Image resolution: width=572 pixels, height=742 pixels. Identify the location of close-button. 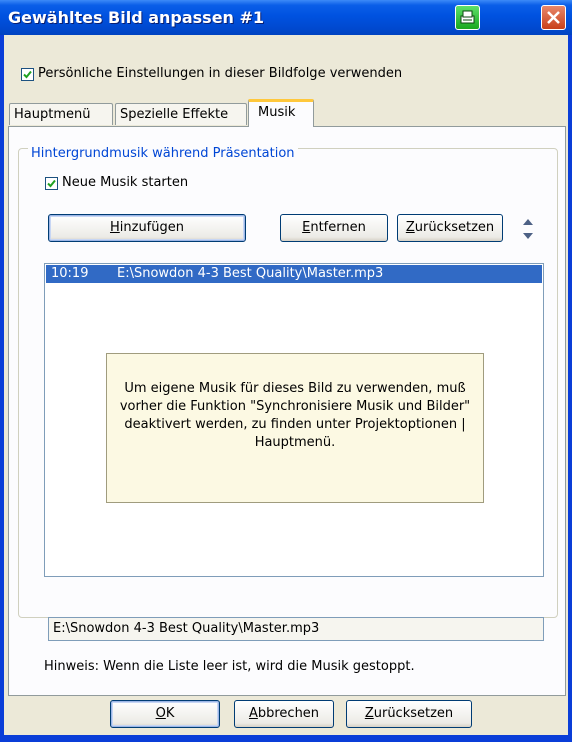
(553, 17).